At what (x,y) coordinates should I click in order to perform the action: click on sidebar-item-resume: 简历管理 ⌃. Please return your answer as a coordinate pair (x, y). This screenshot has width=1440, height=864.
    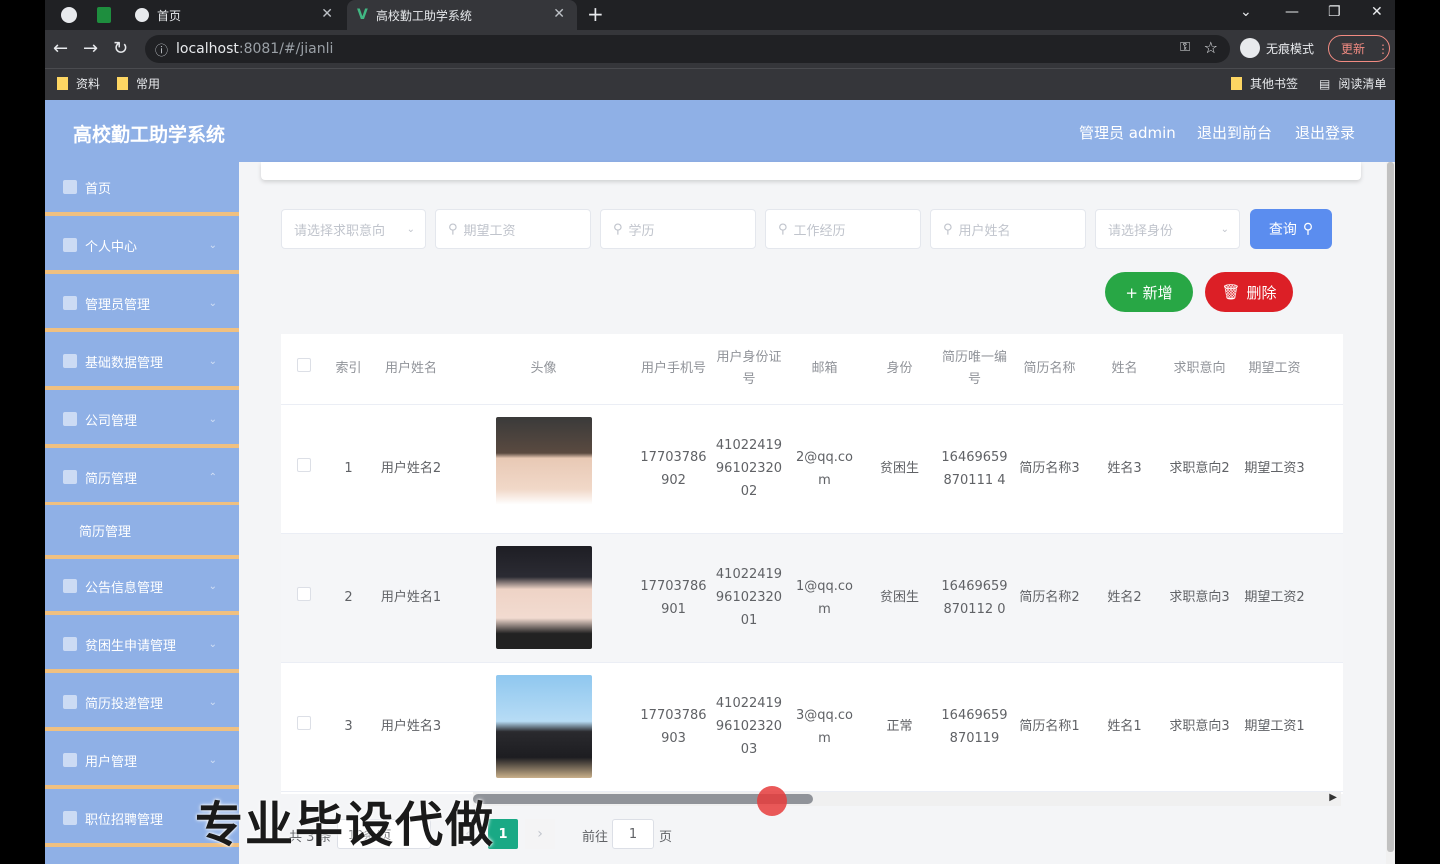
    Looking at the image, I should click on (142, 479).